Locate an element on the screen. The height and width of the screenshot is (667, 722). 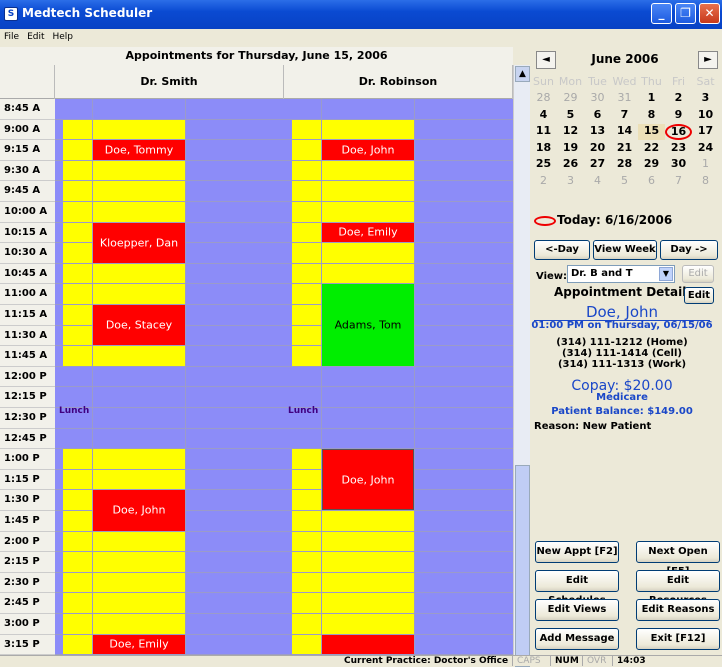
window-title: Medtech Scheduler is located at coordinates (87, 13).